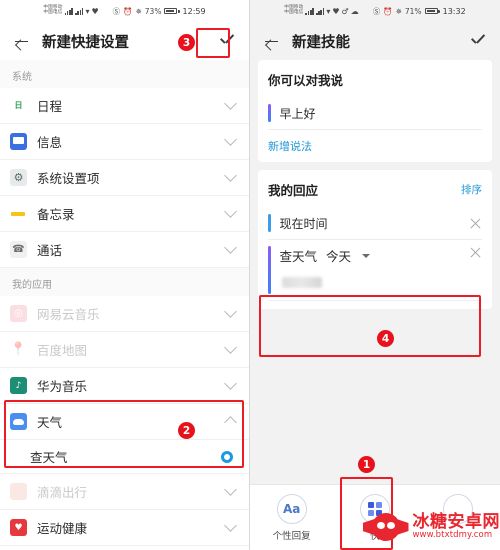 The image size is (500, 550). Describe the element at coordinates (50, 250) in the screenshot. I see `list-item-label: 通话` at that location.